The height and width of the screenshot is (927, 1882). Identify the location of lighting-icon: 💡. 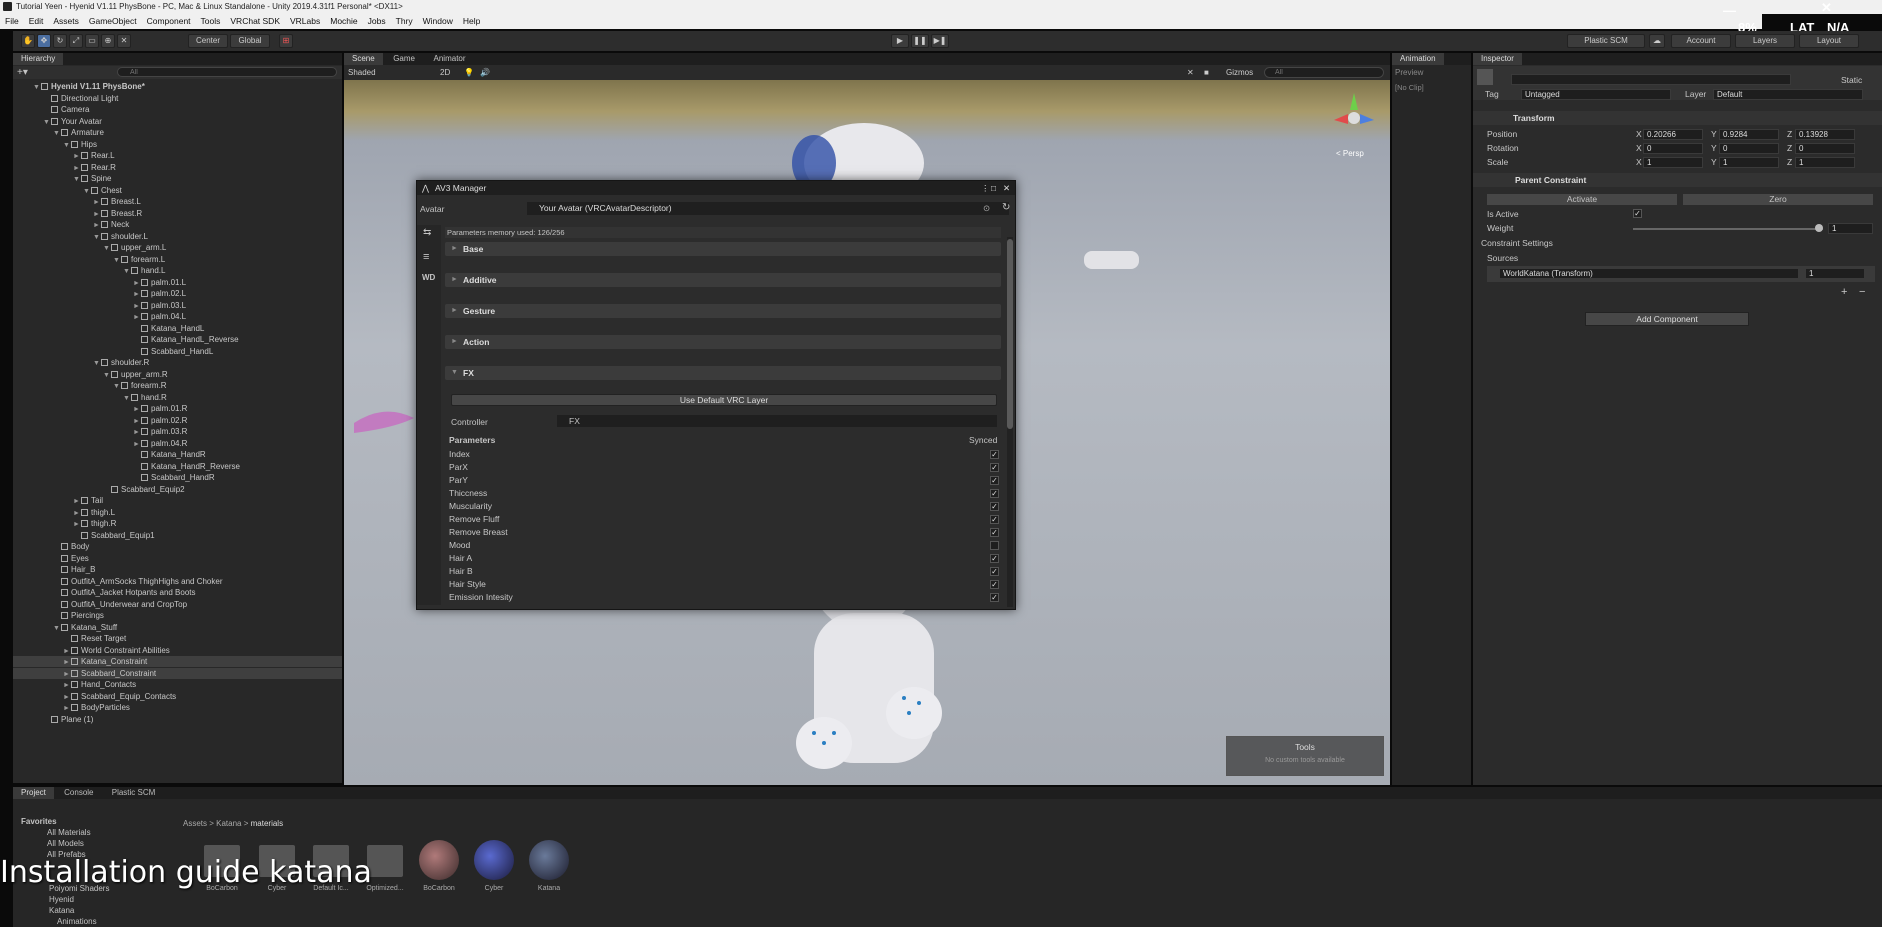
(469, 72).